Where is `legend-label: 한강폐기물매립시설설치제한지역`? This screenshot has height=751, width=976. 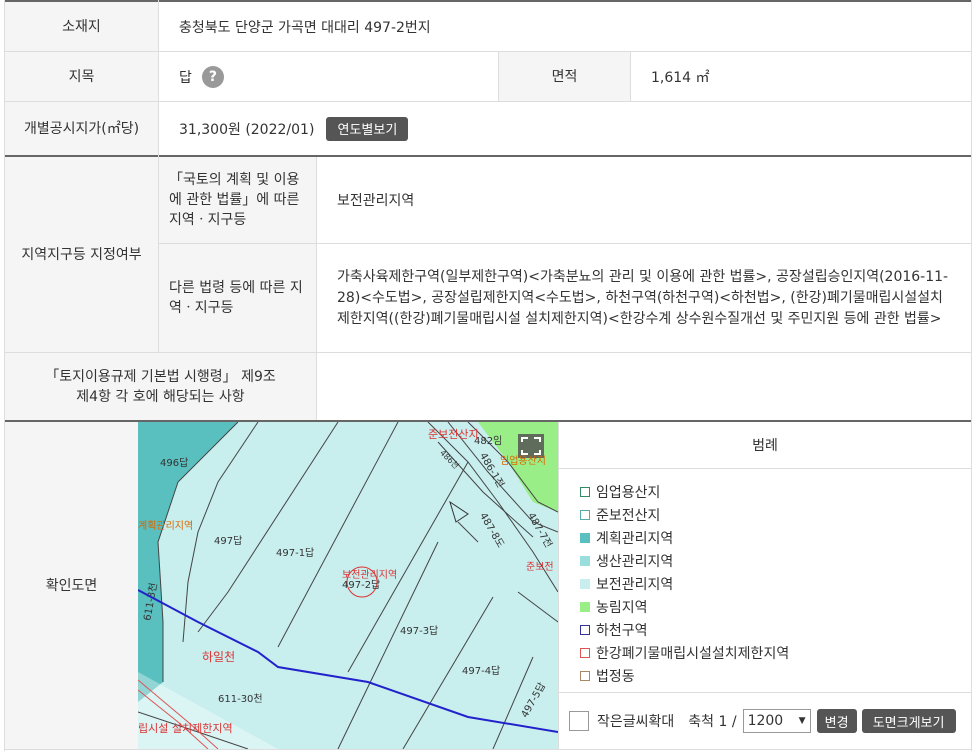
legend-label: 한강폐기물매립시설설치제한지역 is located at coordinates (693, 654).